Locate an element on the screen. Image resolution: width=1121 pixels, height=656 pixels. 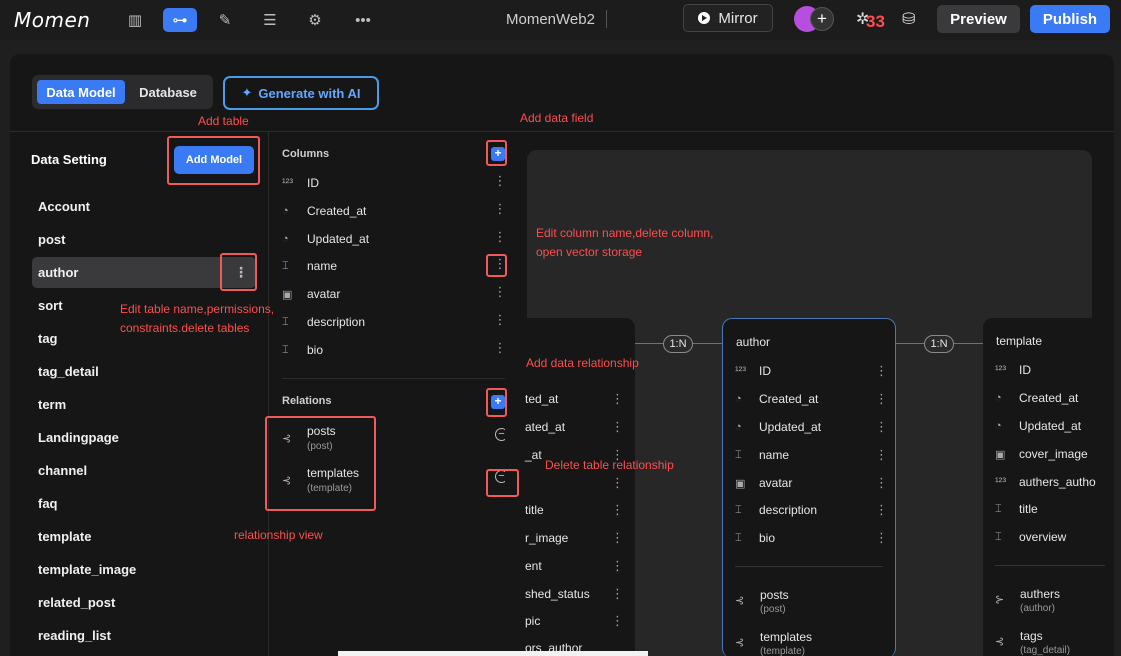
model-item: related_post is located at coordinates (144, 602).